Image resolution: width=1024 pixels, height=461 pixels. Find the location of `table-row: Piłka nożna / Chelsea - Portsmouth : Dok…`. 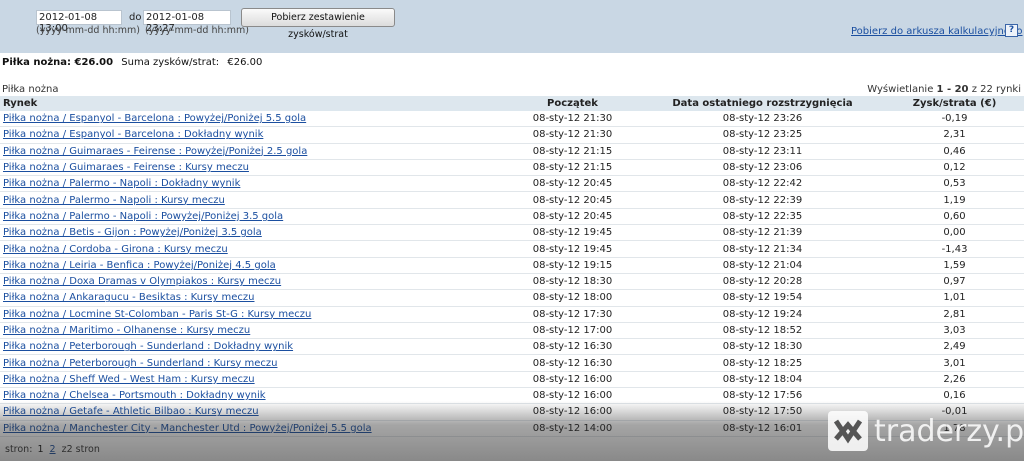

table-row: Piłka nożna / Chelsea - Portsmouth : Dok… is located at coordinates (512, 396).